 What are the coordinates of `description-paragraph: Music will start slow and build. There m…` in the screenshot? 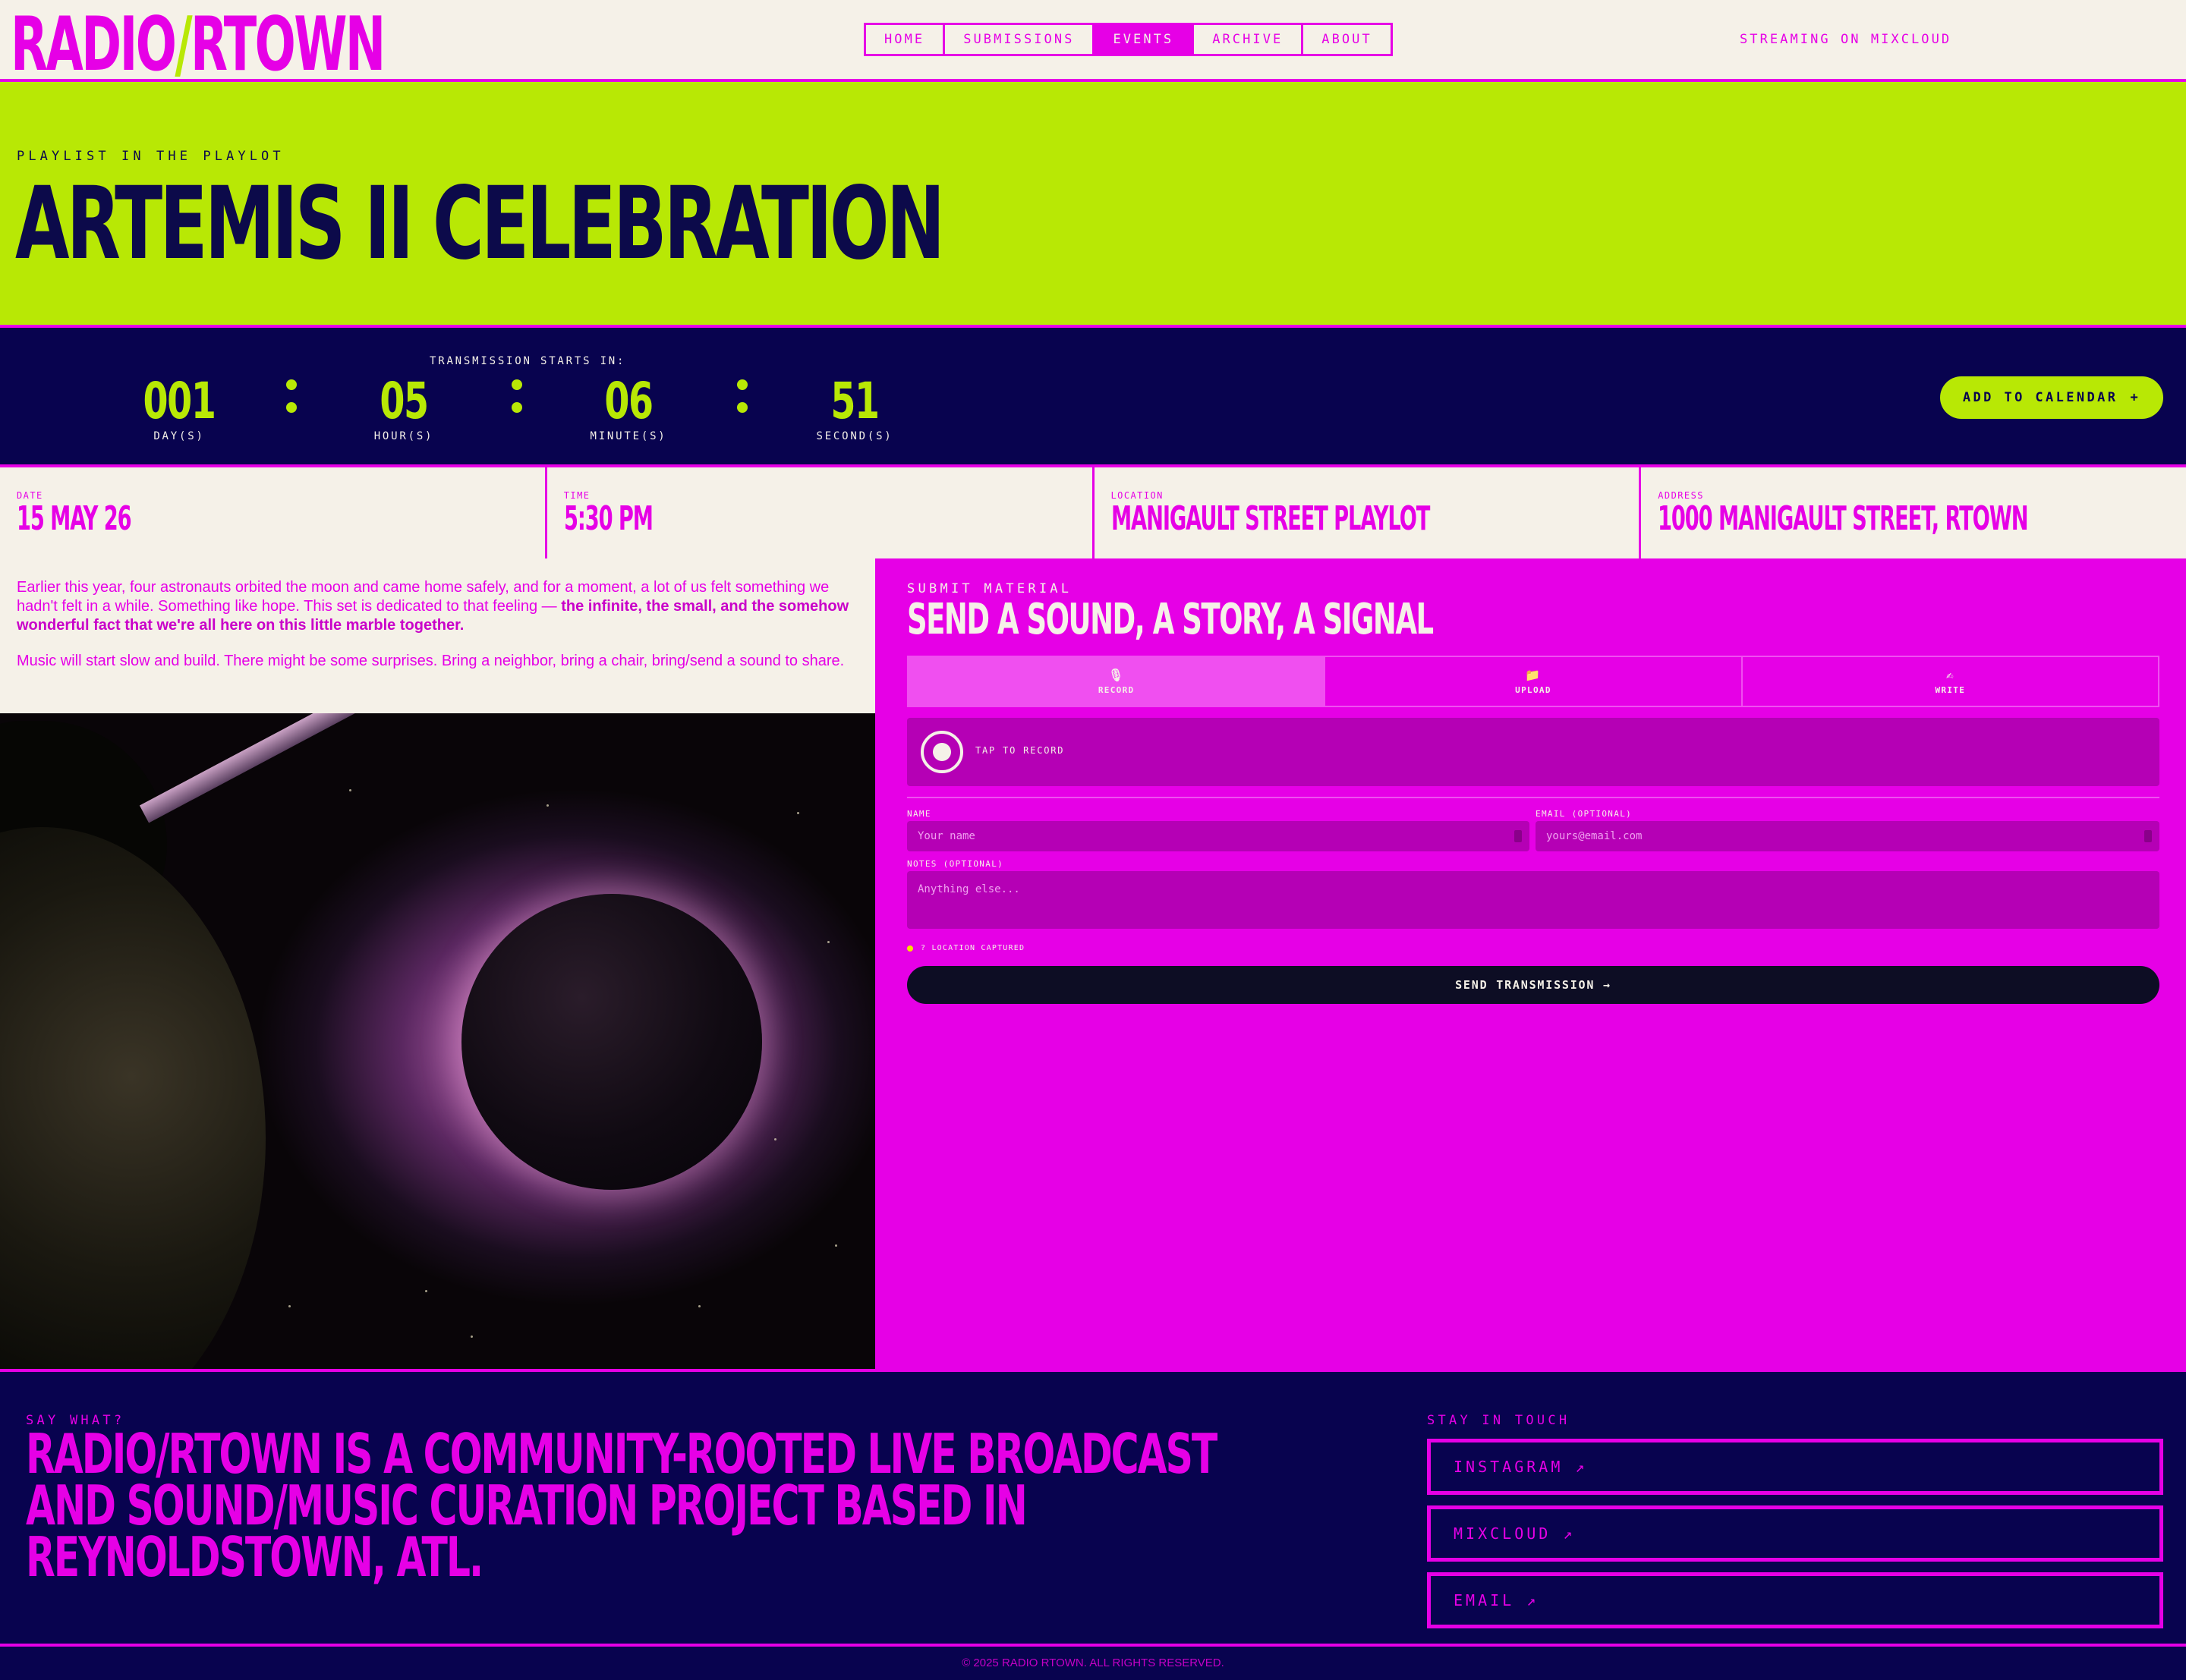 It's located at (431, 661).